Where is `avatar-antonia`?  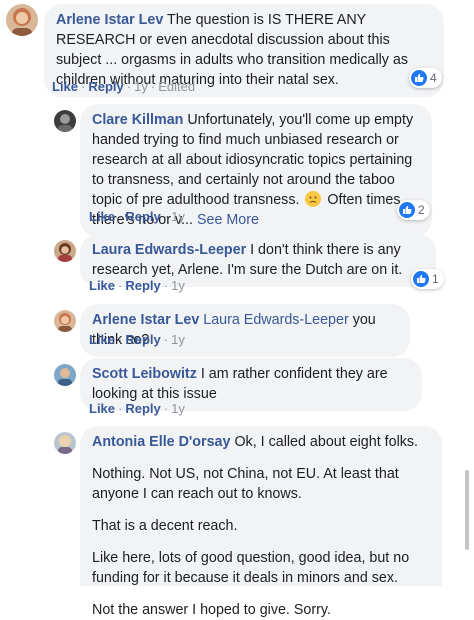
avatar-antonia is located at coordinates (65, 443).